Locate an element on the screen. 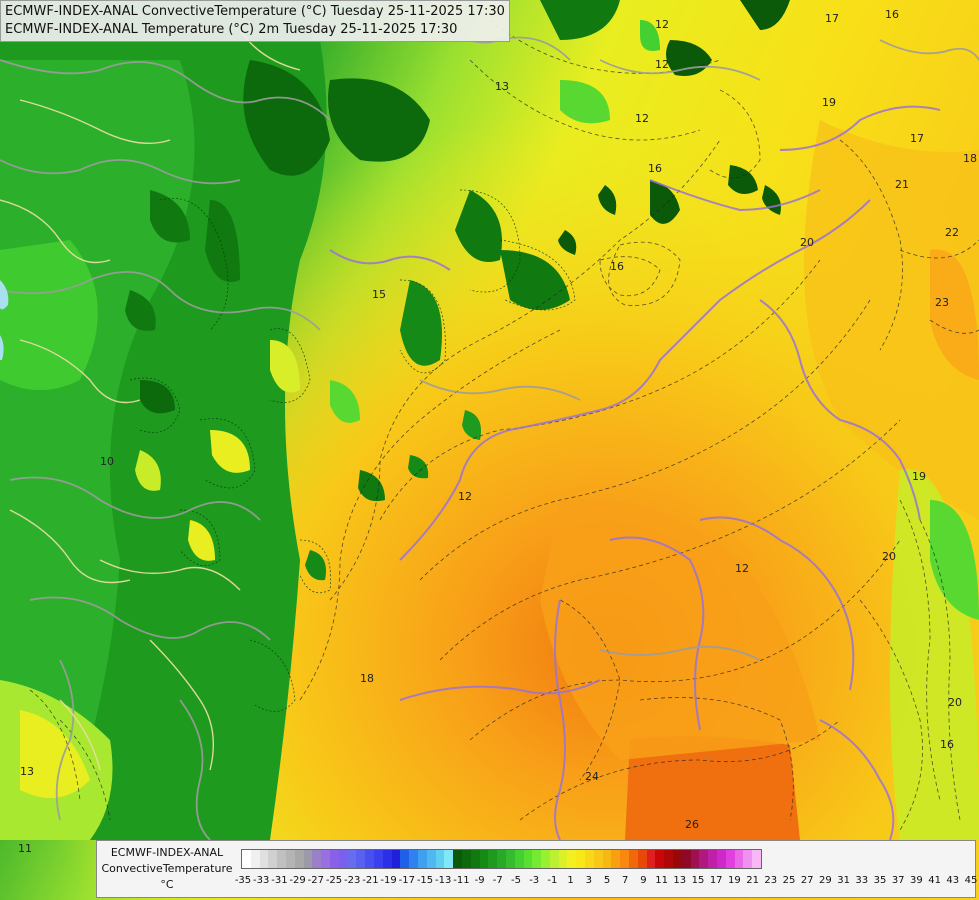  legend-tick-label: 27 is located at coordinates (807, 880).